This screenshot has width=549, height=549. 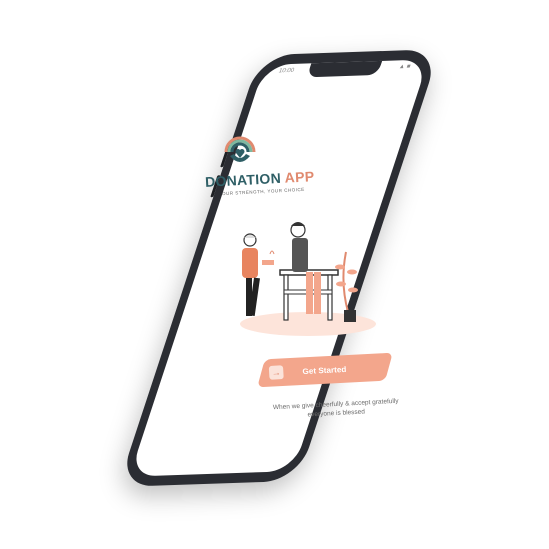 I want to click on status-icons: ▲ ■, so click(x=404, y=67).